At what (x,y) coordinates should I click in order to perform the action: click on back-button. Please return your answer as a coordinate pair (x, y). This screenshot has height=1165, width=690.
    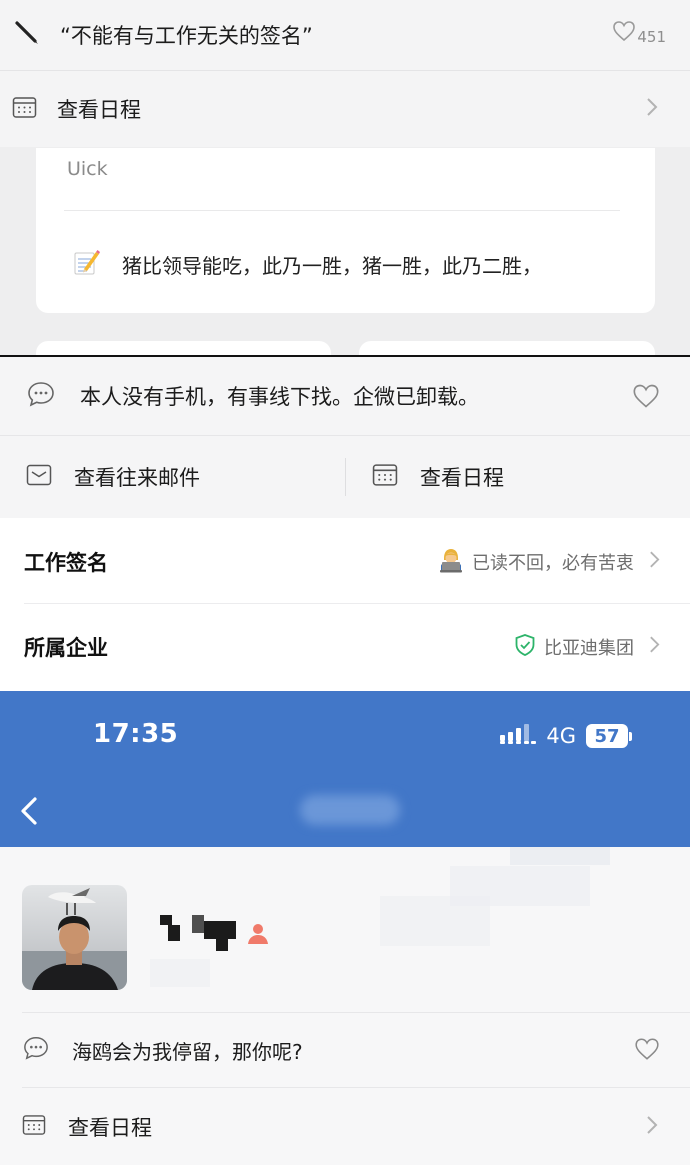
    Looking at the image, I should click on (29, 813).